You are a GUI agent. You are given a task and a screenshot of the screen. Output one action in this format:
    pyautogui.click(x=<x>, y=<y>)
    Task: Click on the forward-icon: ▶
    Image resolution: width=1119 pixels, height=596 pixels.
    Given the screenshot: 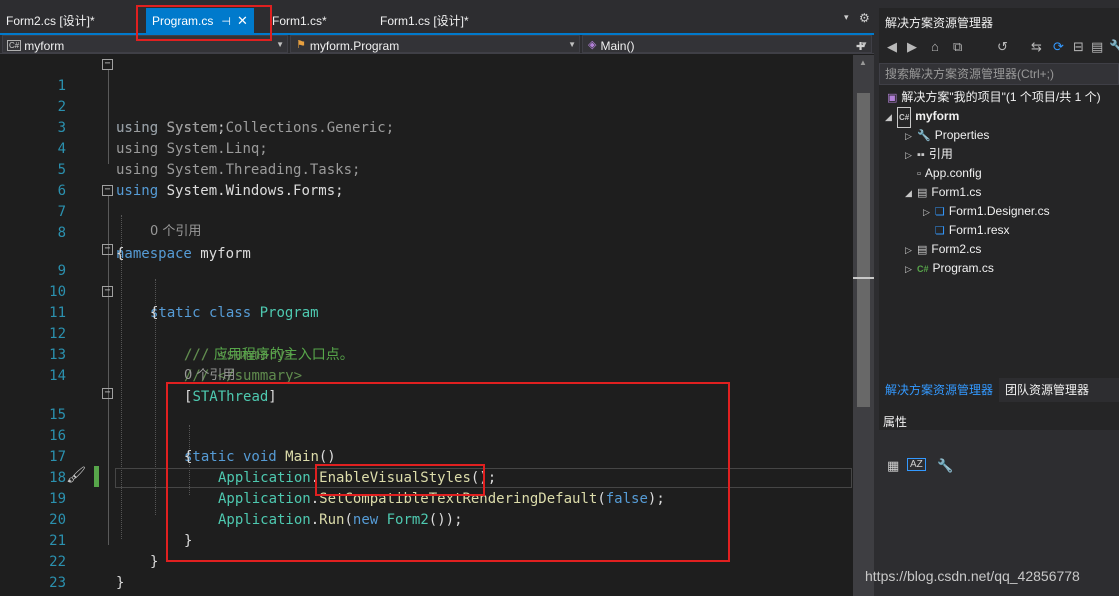 What is the action you would take?
    pyautogui.click(x=912, y=47)
    